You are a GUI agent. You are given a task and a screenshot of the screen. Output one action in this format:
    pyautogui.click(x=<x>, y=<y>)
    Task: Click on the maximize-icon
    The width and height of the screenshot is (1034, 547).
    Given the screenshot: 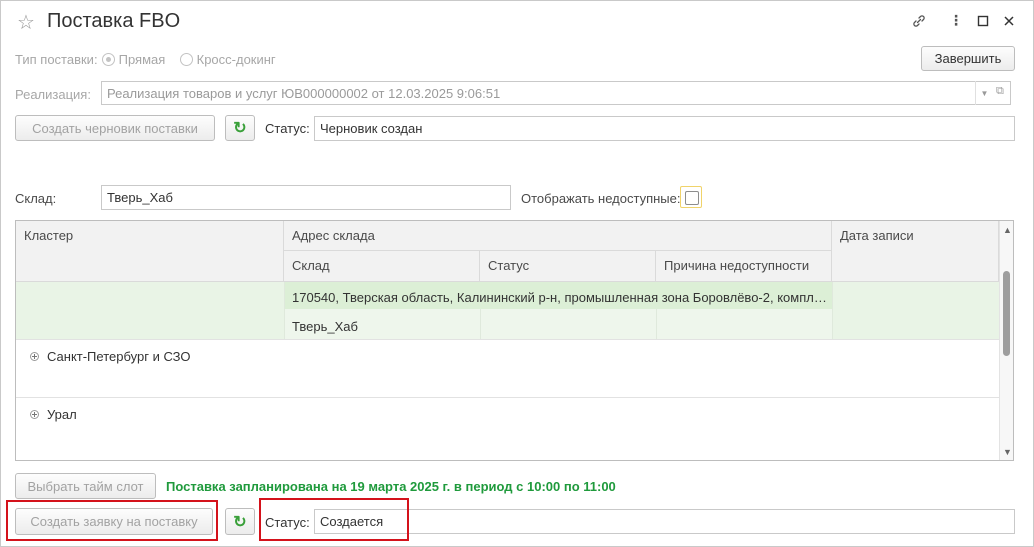 What is the action you would take?
    pyautogui.click(x=983, y=22)
    